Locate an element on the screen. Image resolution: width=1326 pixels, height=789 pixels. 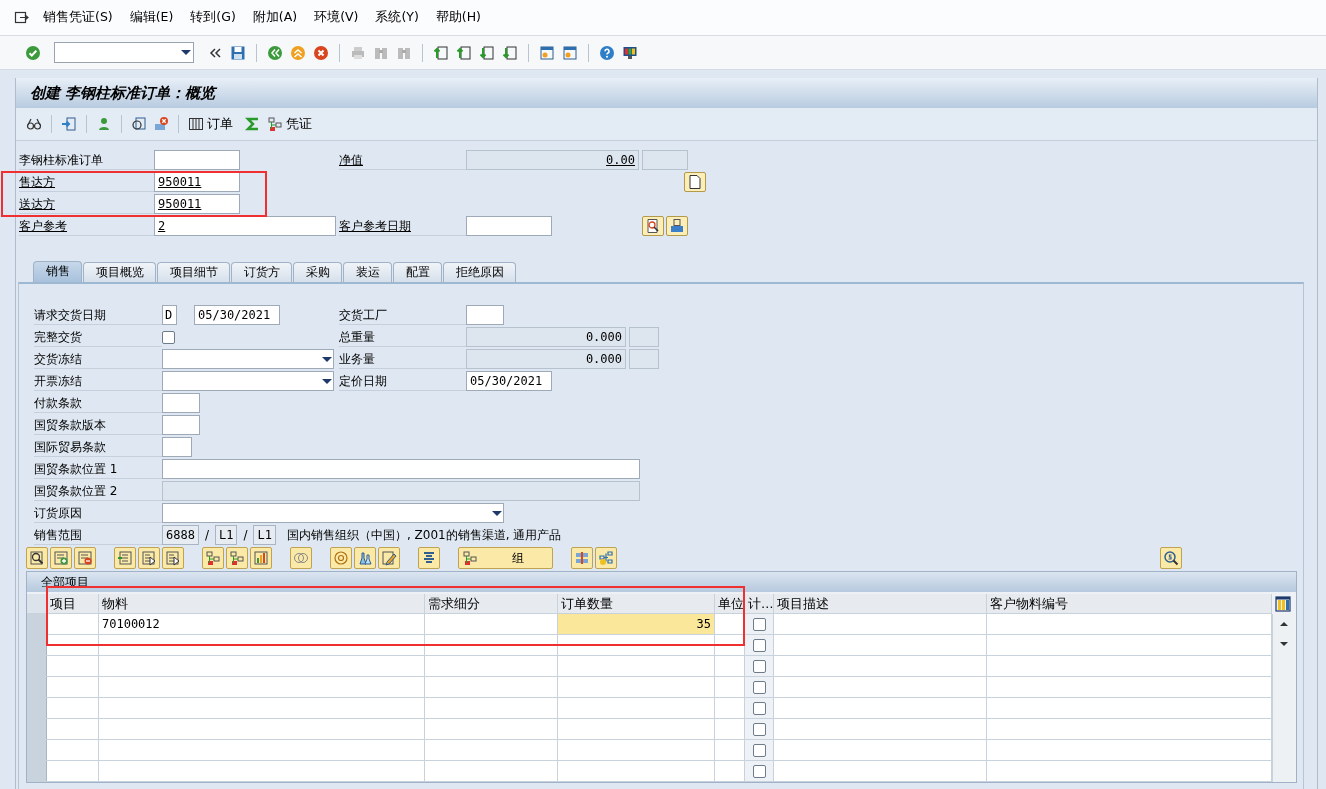
document-button is located at coordinates (695, 182).